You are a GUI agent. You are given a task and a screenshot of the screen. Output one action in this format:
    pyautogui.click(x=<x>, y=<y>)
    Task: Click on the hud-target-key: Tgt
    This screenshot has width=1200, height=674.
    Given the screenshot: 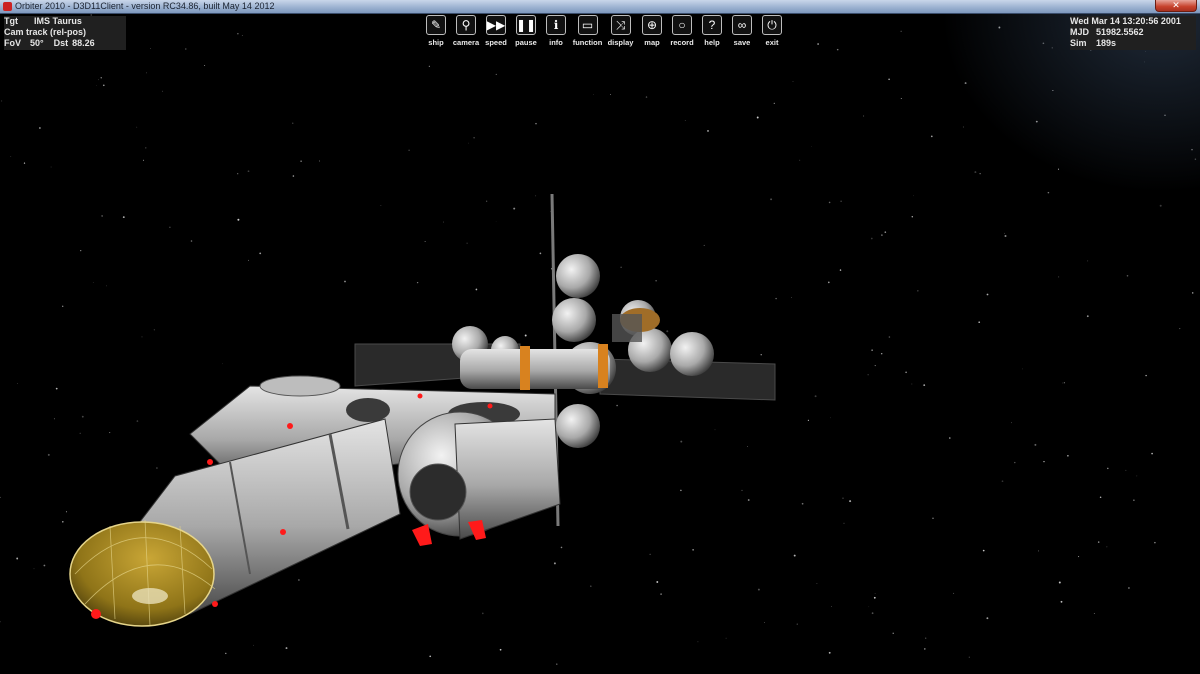 What is the action you would take?
    pyautogui.click(x=11, y=21)
    